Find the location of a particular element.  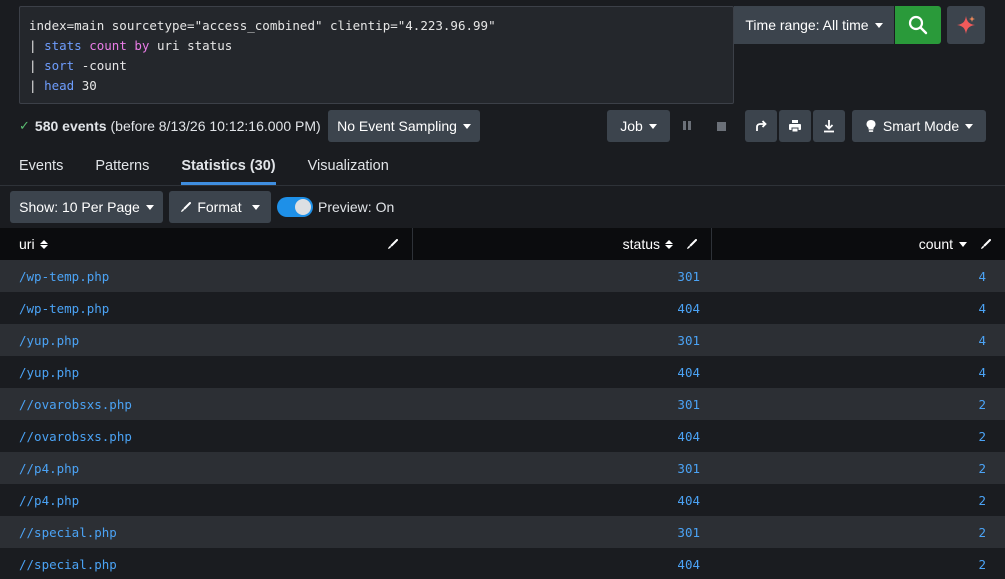

time-range-picker: Time range: All time is located at coordinates (814, 25).